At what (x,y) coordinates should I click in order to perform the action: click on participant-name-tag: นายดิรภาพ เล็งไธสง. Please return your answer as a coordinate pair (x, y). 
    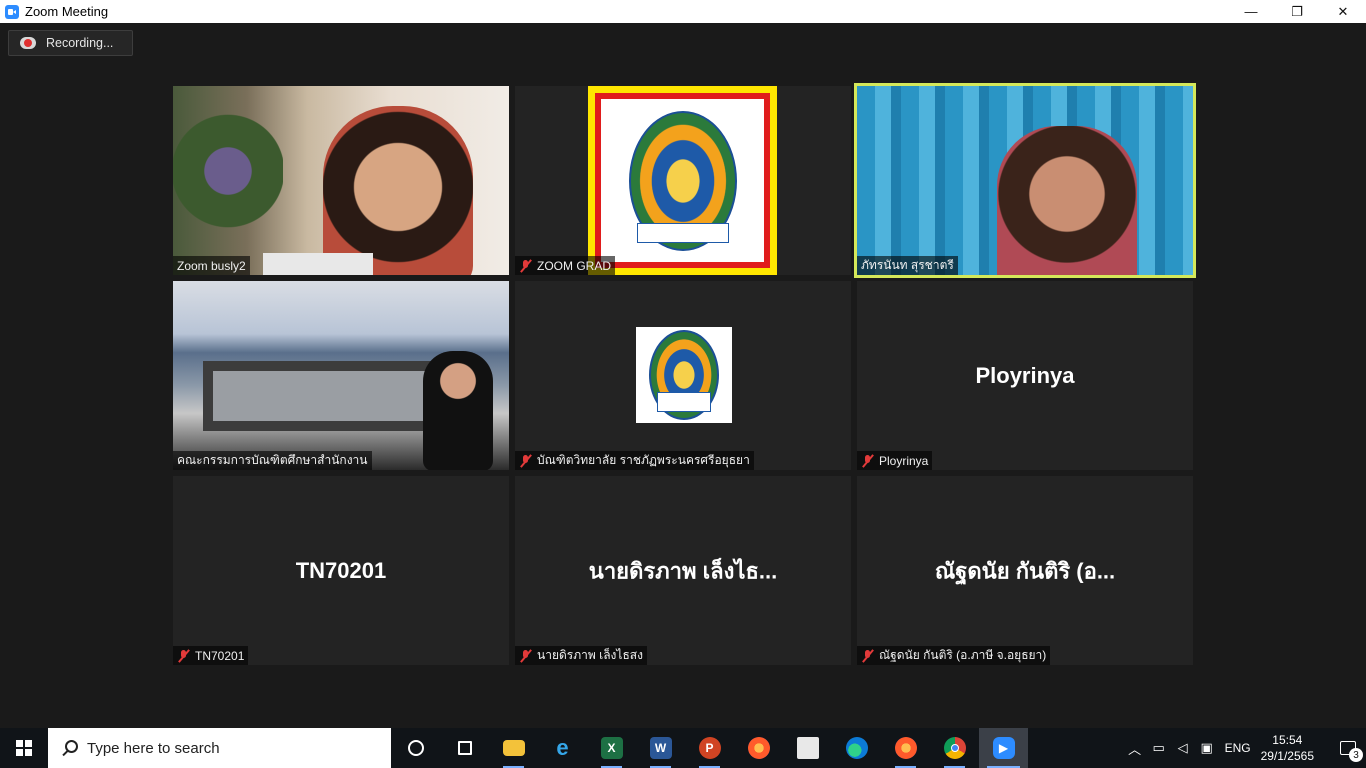
    Looking at the image, I should click on (581, 655).